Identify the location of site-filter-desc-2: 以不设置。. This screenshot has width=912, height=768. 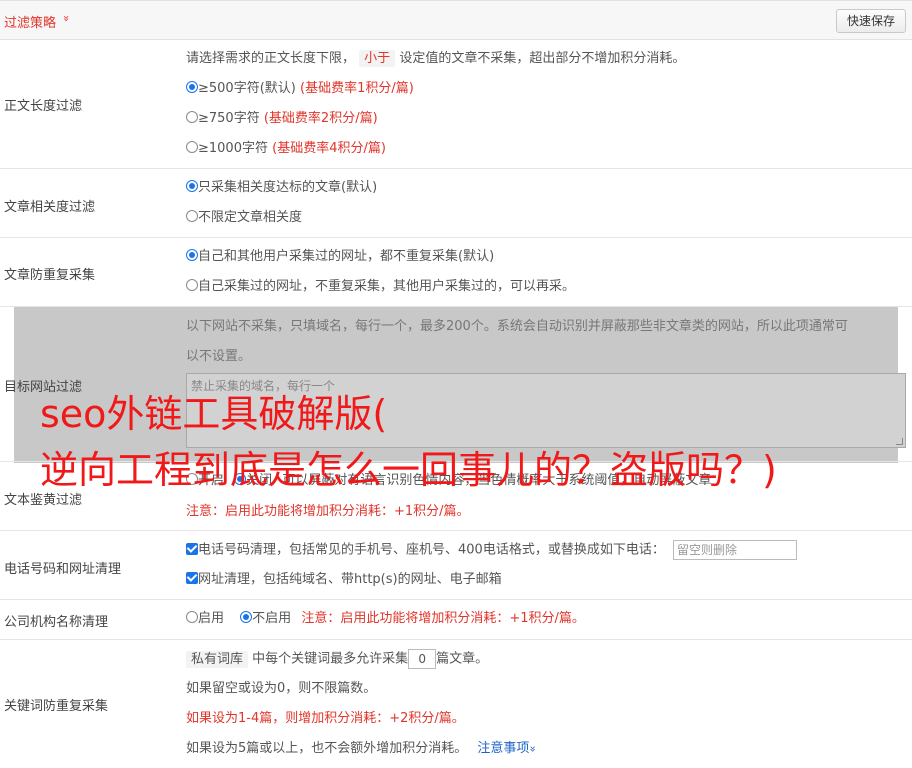
(219, 356).